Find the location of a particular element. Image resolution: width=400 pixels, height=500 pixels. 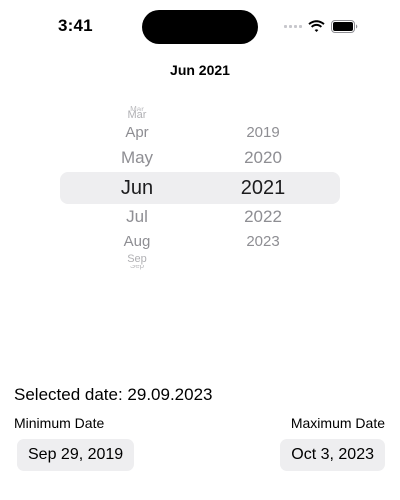

year-item: 2023 is located at coordinates (263, 241).